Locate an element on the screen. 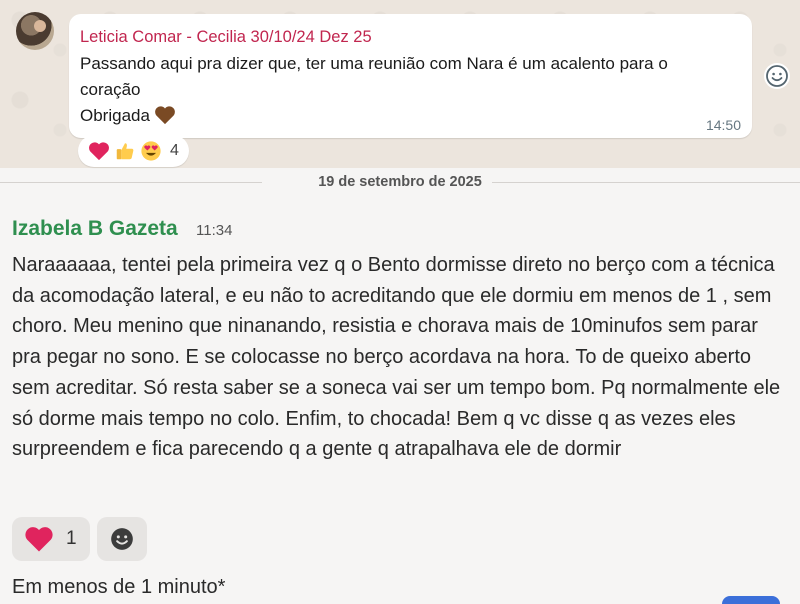  date-divider-label: 19 de setembro de 2025 is located at coordinates (400, 182).